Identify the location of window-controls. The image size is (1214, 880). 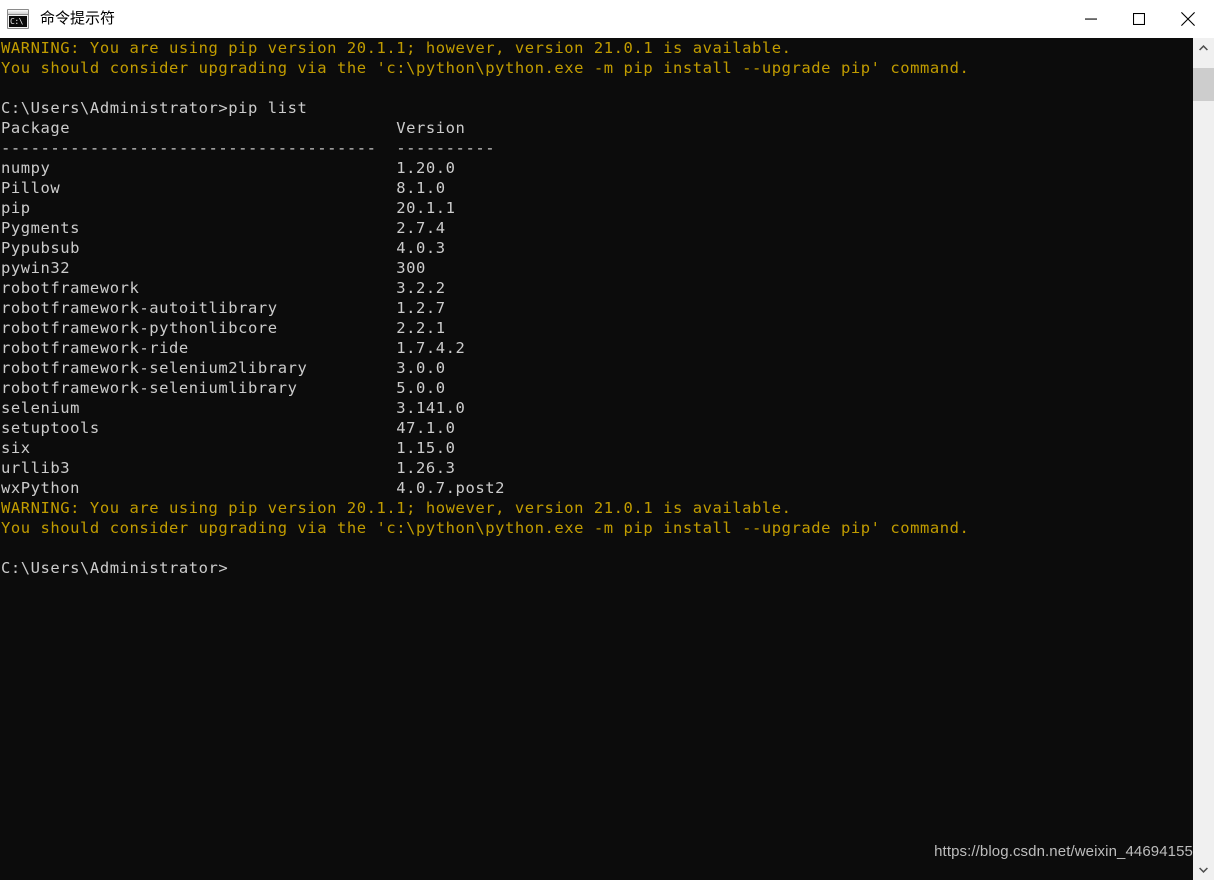
(1141, 19).